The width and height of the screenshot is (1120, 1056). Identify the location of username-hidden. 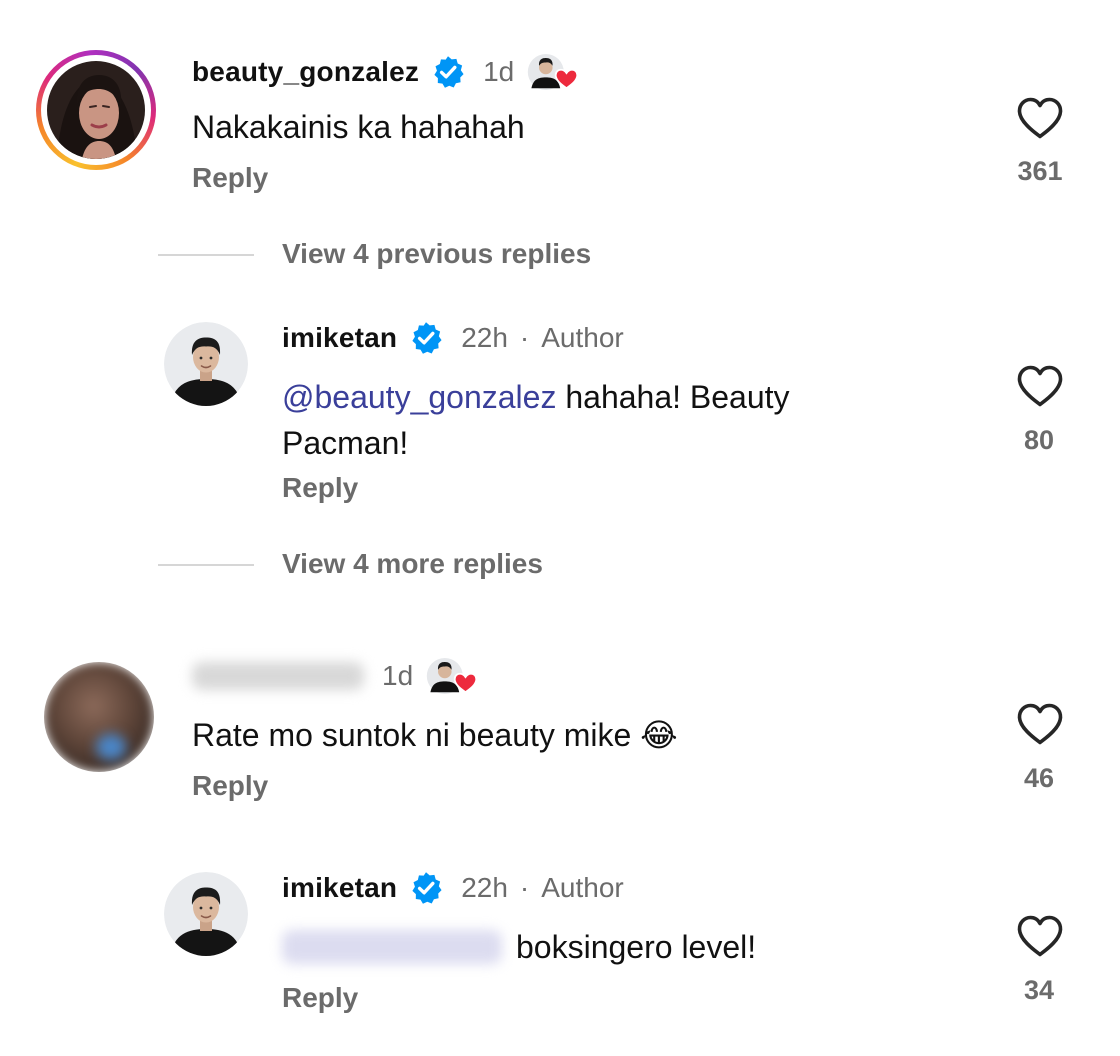
(278, 676).